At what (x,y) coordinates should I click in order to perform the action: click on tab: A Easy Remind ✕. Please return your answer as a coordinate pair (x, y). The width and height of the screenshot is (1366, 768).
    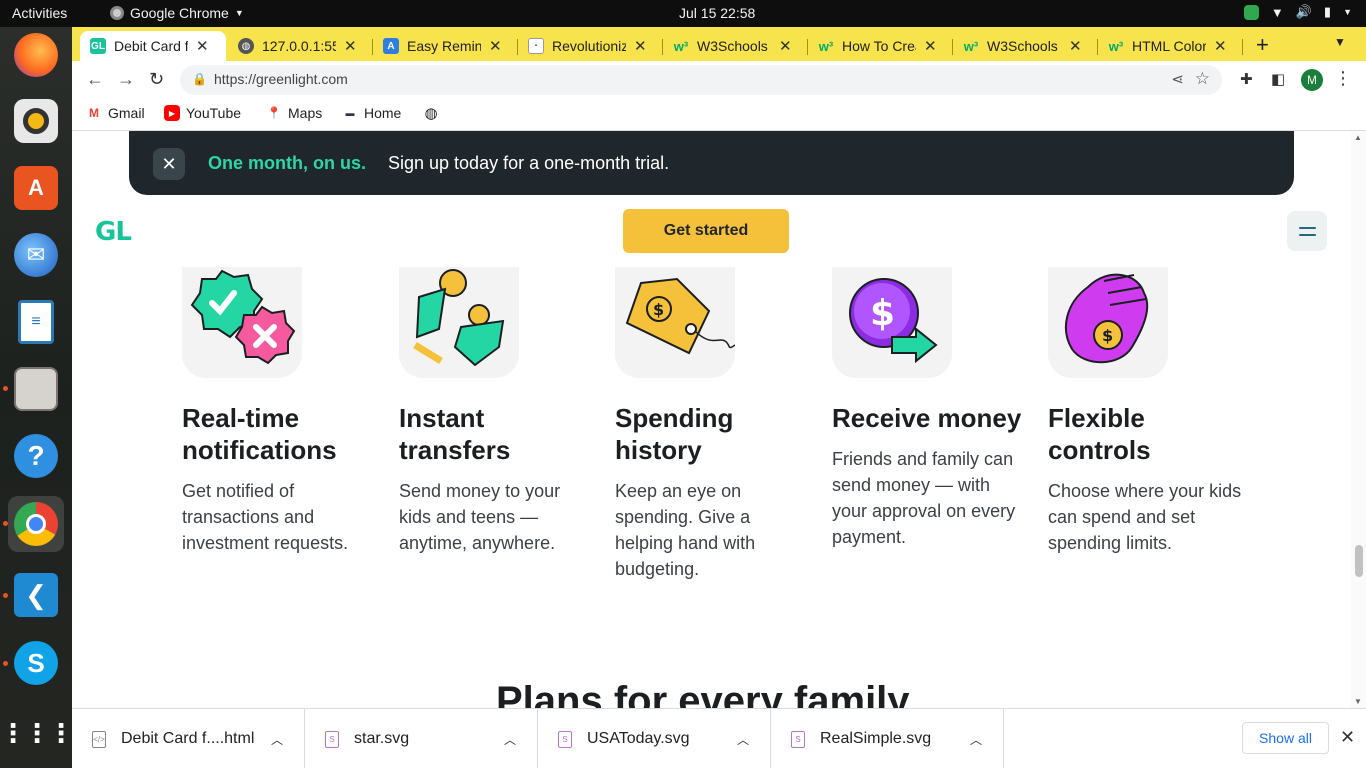
    Looking at the image, I should click on (445, 46).